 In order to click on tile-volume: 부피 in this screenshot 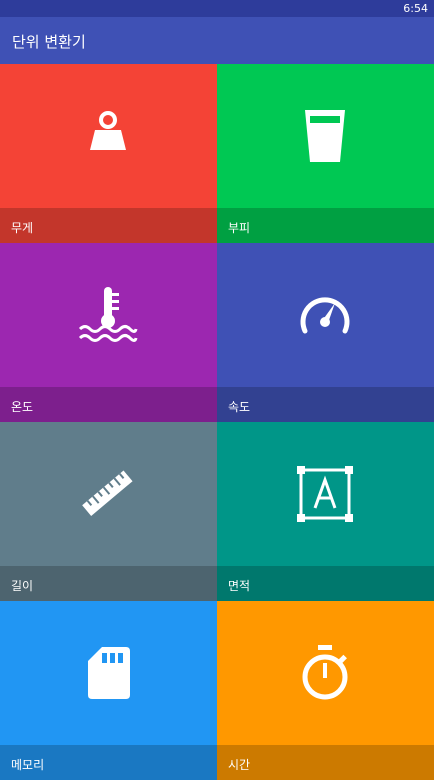, I will do `click(325, 153)`.